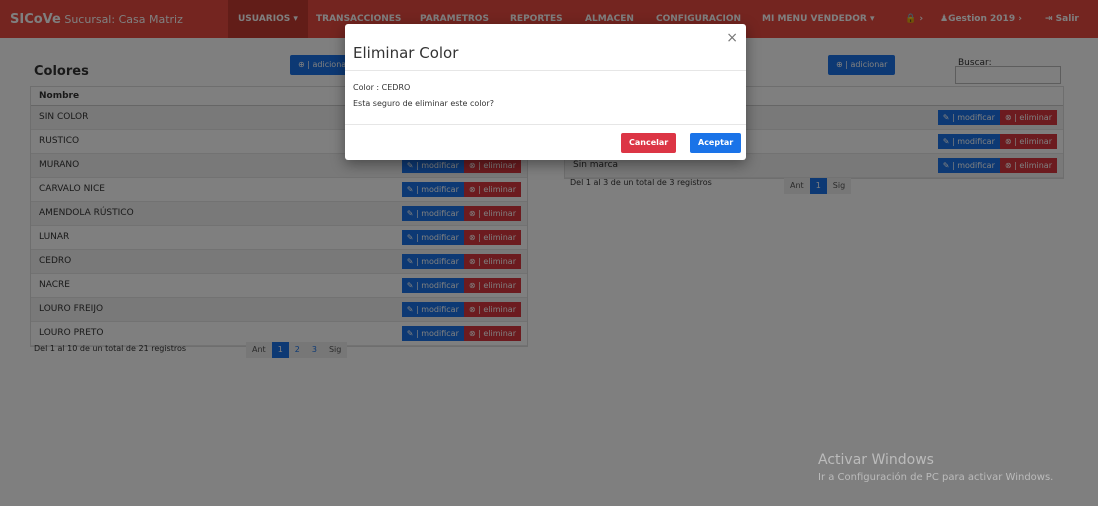 This screenshot has width=1098, height=506. Describe the element at coordinates (545, 47) in the screenshot. I see `modal-header: Eliminar Color ×` at that location.